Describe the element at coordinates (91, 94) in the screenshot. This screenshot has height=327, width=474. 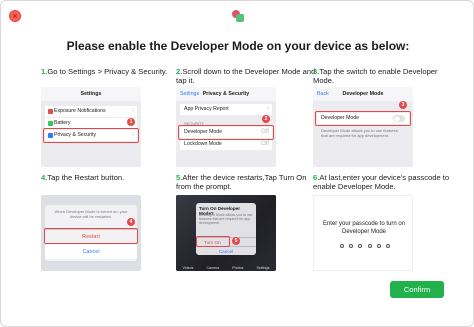
I see `nav-title: Settings` at that location.